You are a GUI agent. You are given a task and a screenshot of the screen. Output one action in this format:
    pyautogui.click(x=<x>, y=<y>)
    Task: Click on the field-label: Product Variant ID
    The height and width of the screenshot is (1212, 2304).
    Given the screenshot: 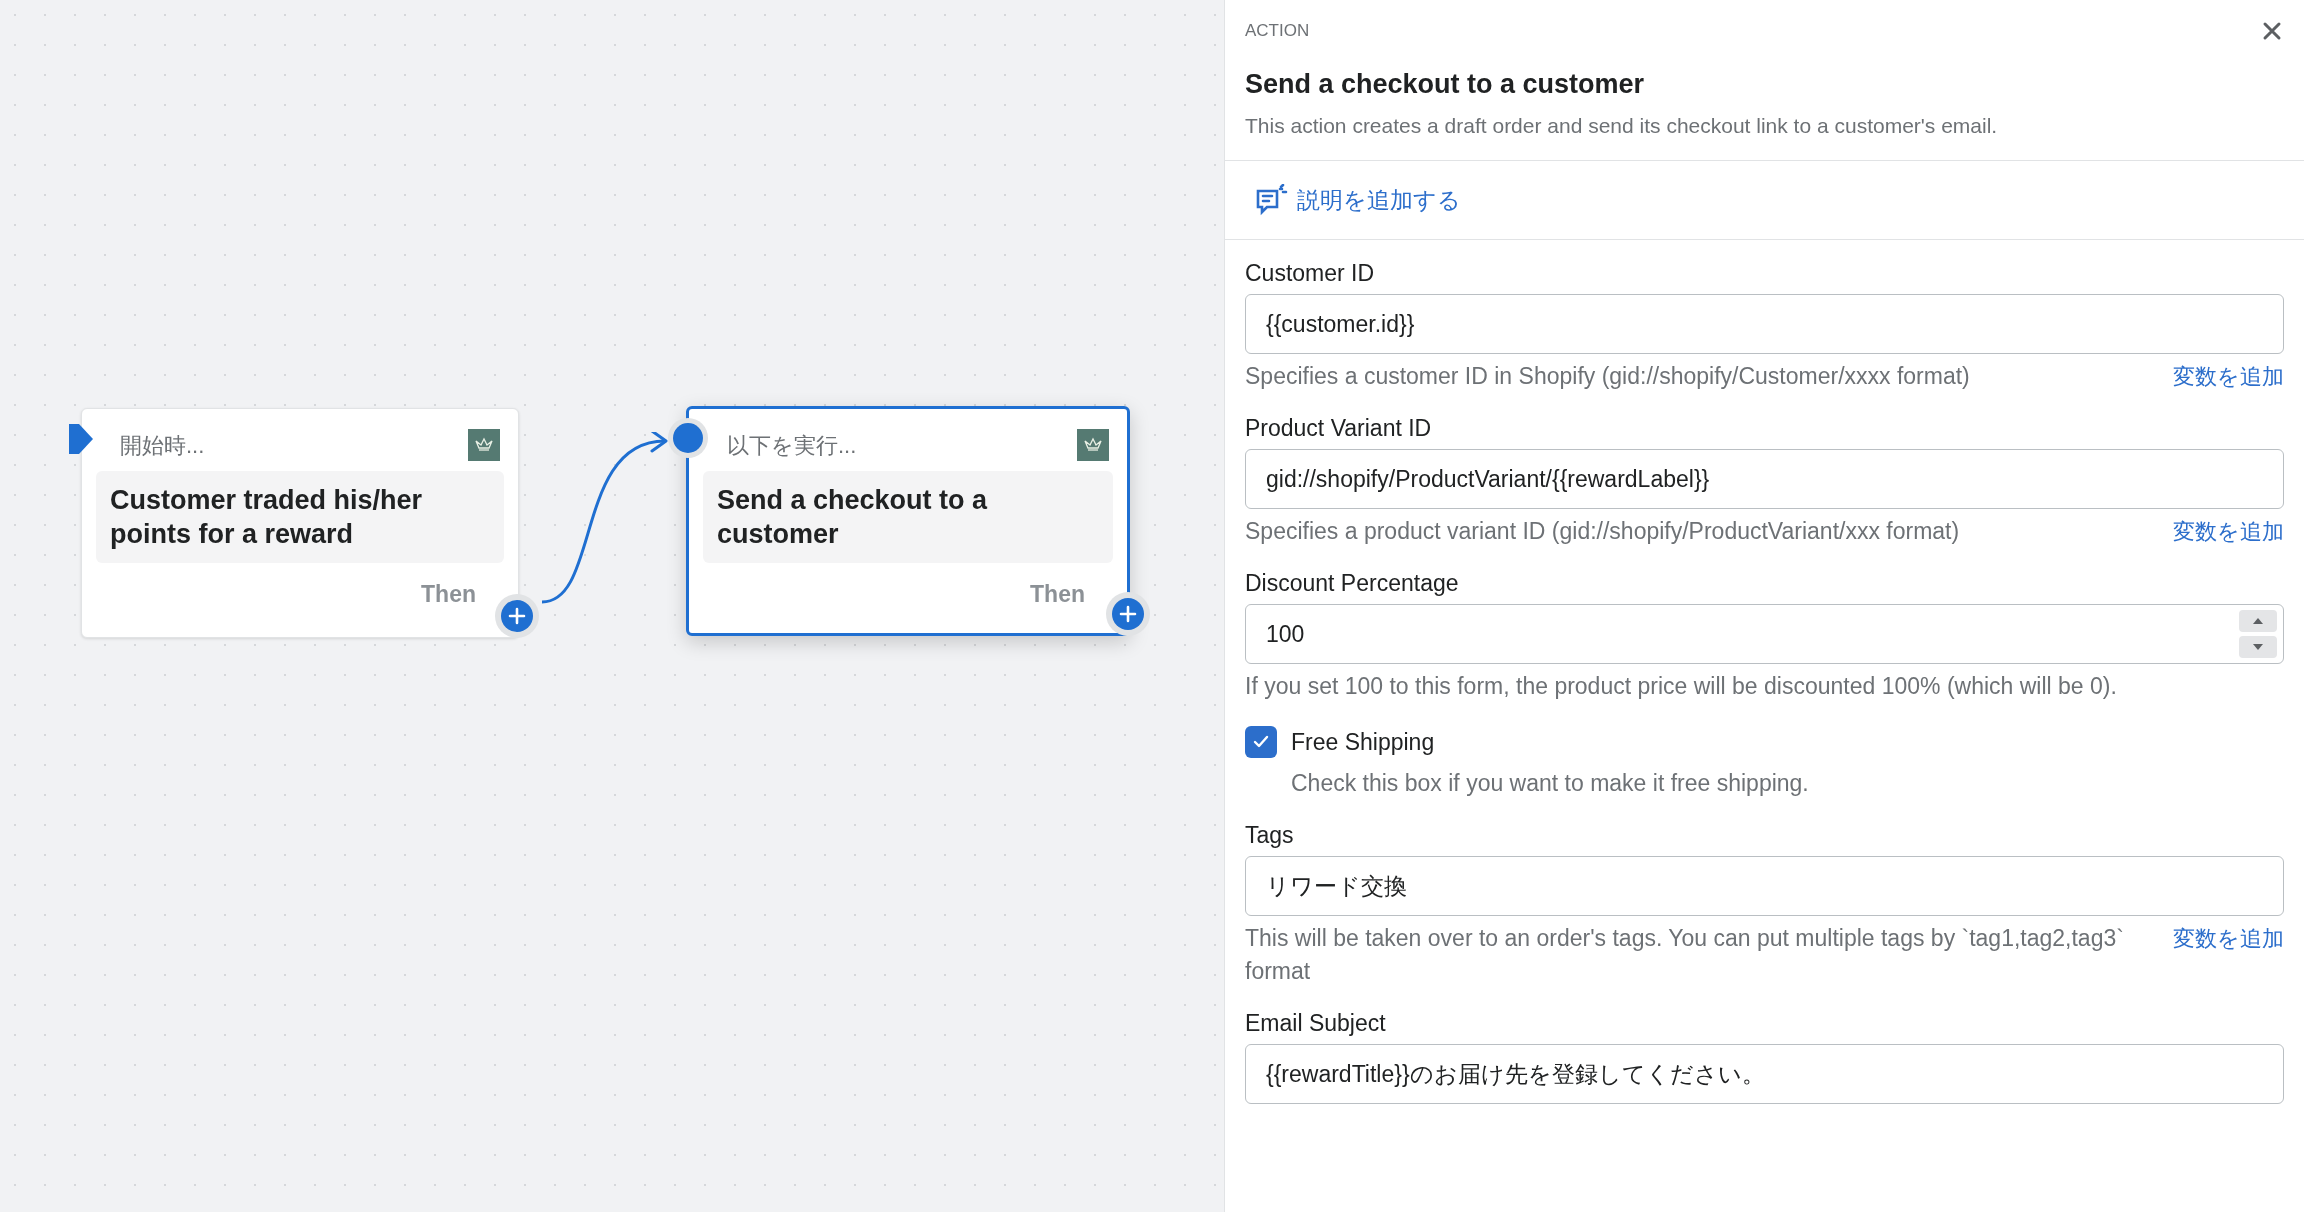 What is the action you would take?
    pyautogui.click(x=1339, y=428)
    